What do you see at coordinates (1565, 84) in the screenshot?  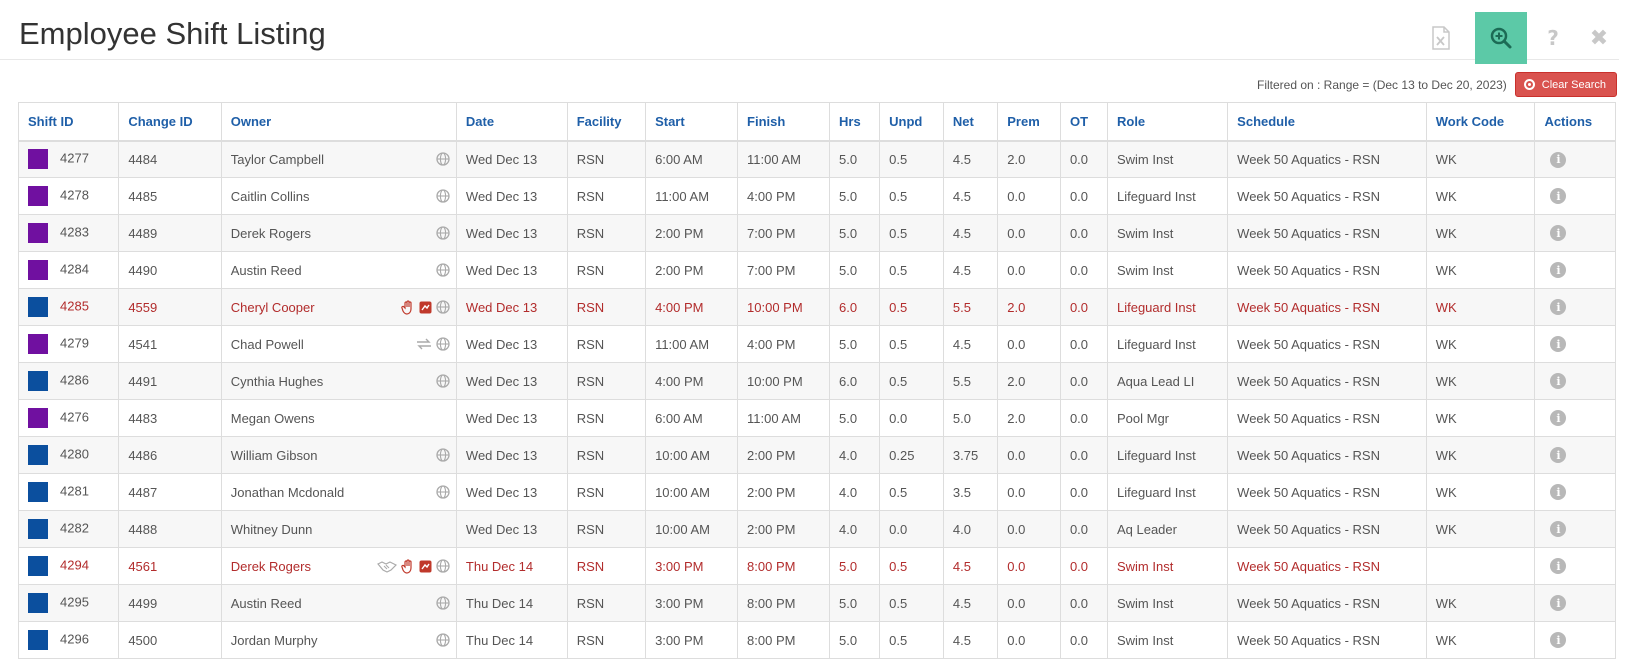 I see `clear-search-button: Clear Search` at bounding box center [1565, 84].